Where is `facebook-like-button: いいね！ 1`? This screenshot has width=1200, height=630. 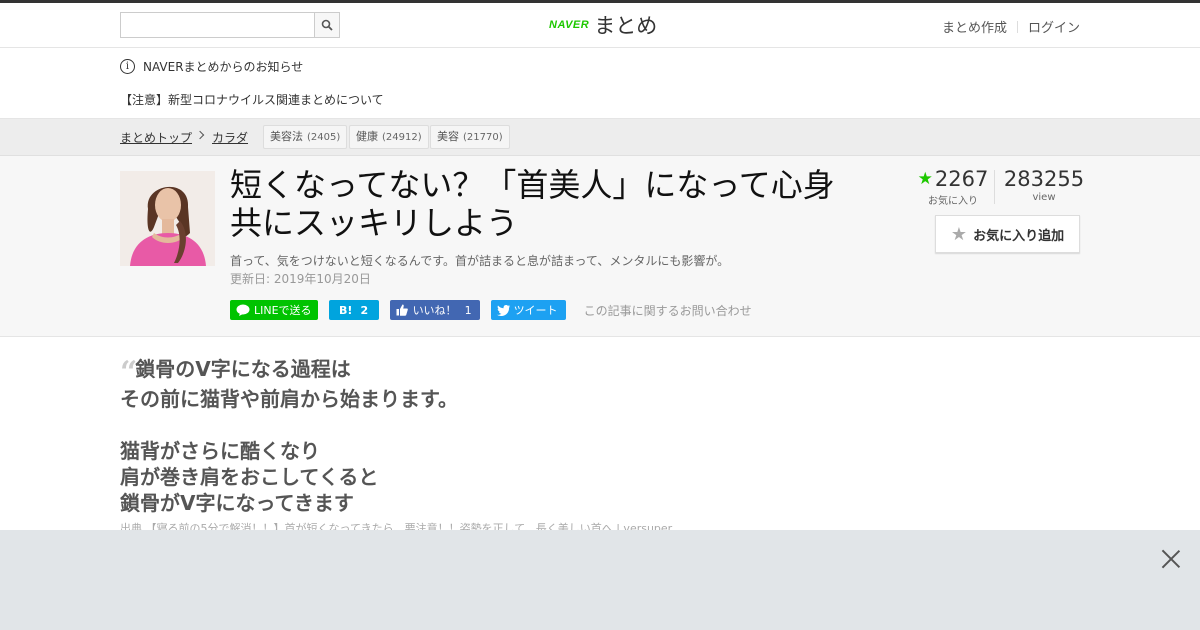 facebook-like-button: いいね！ 1 is located at coordinates (434, 310).